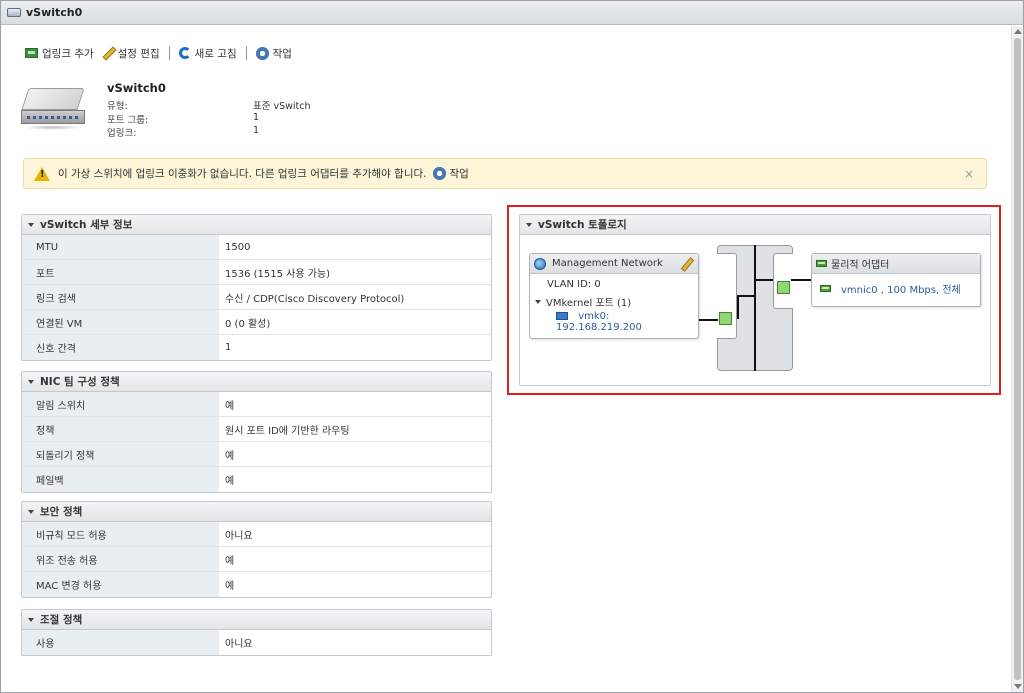  I want to click on property-value: 1, so click(228, 347).